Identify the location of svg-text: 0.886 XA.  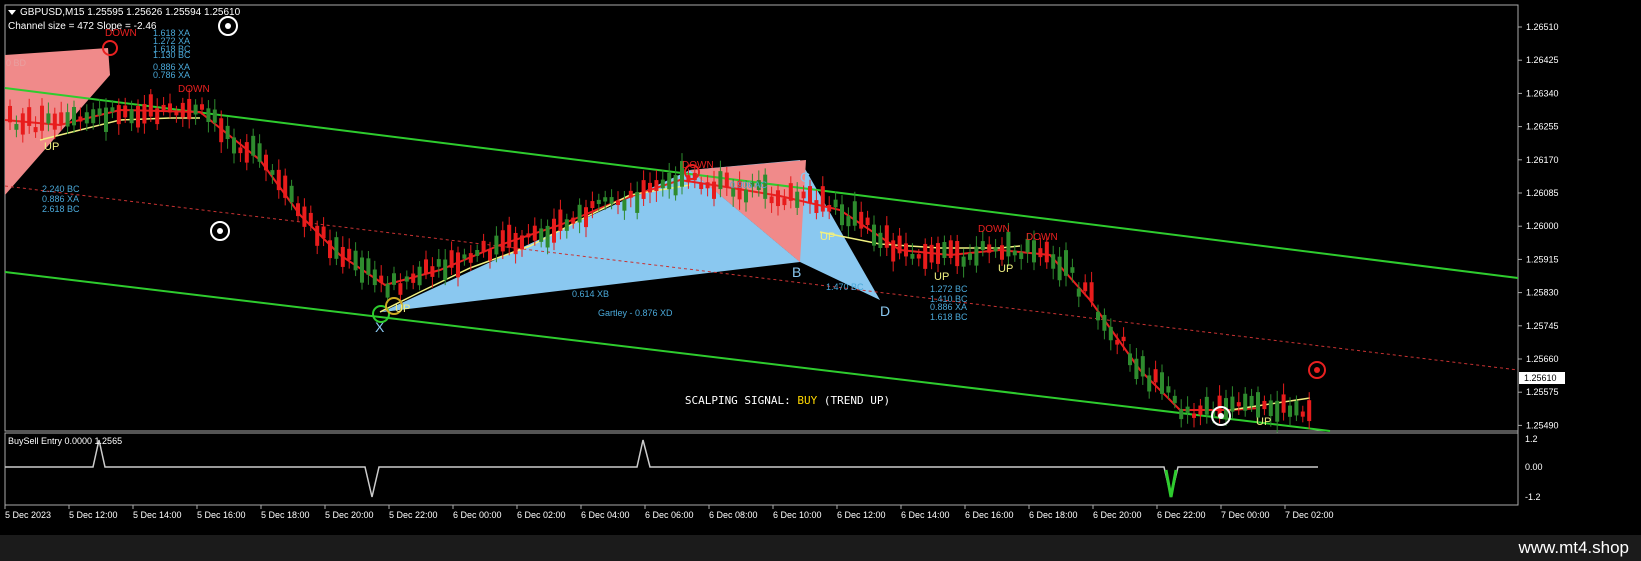
(948, 307).